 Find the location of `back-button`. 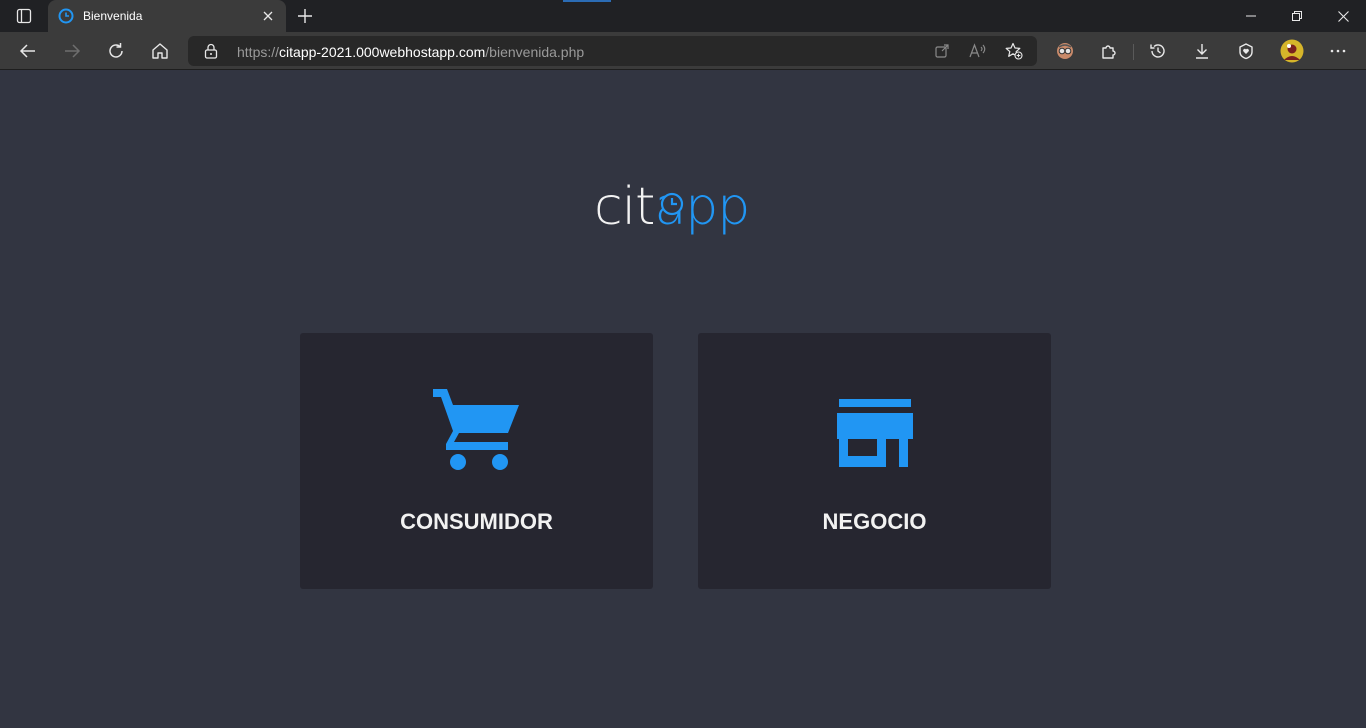

back-button is located at coordinates (28, 51).